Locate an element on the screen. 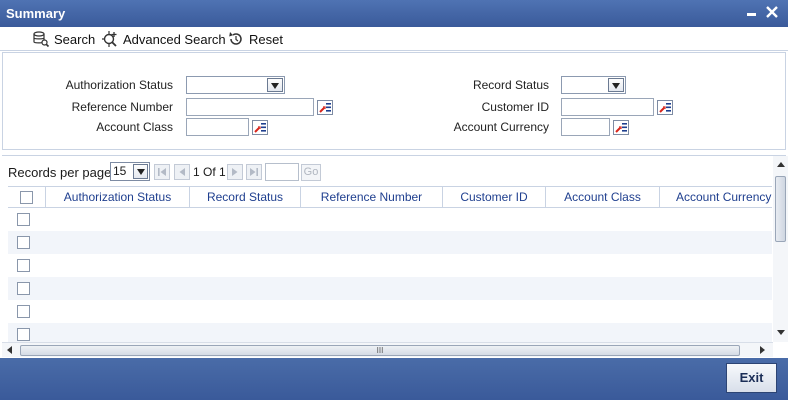  advanced-search-button-label: Advanced Search is located at coordinates (174, 39).